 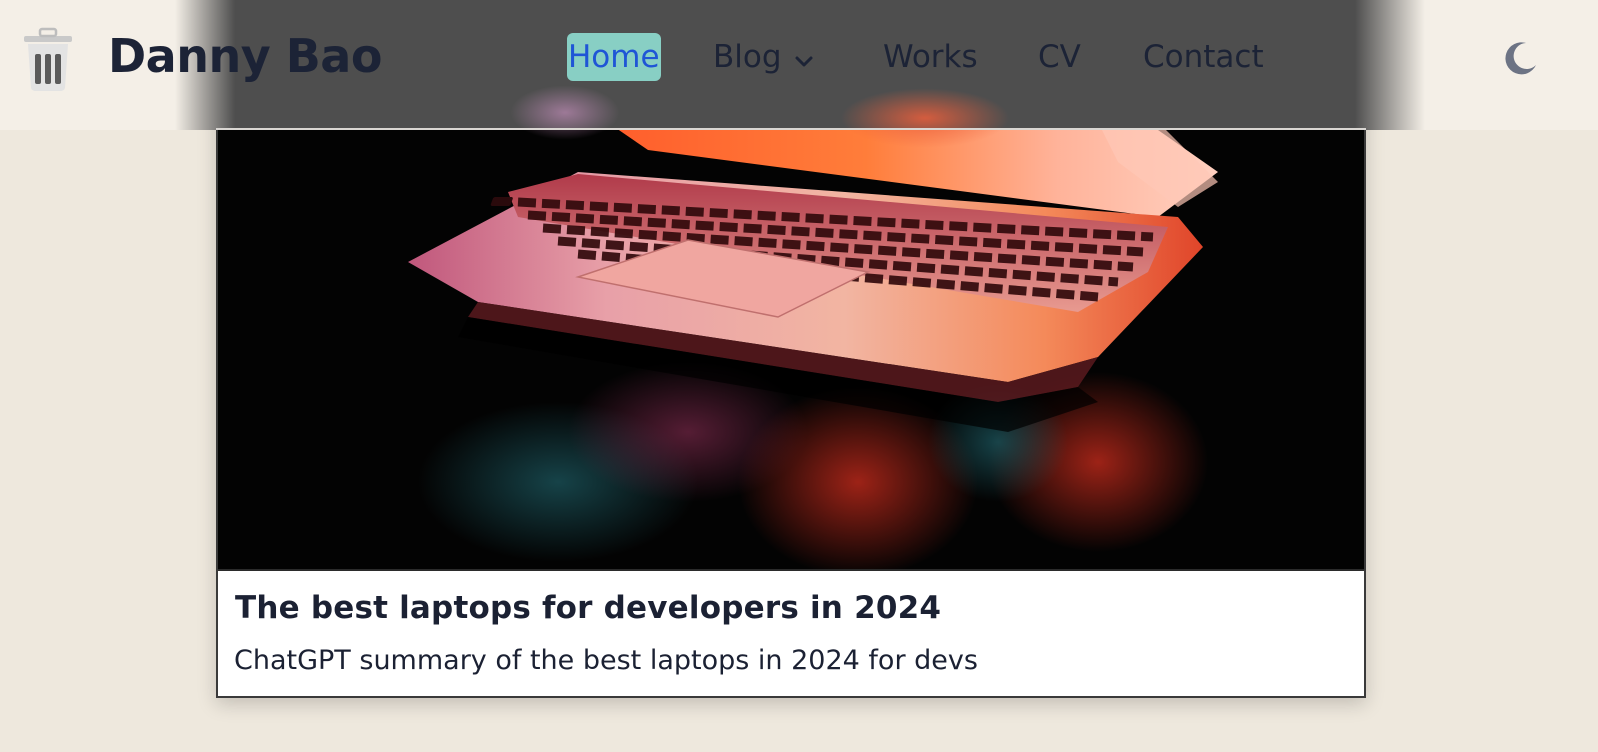 I want to click on nav-cv: CV, so click(x=1059, y=57).